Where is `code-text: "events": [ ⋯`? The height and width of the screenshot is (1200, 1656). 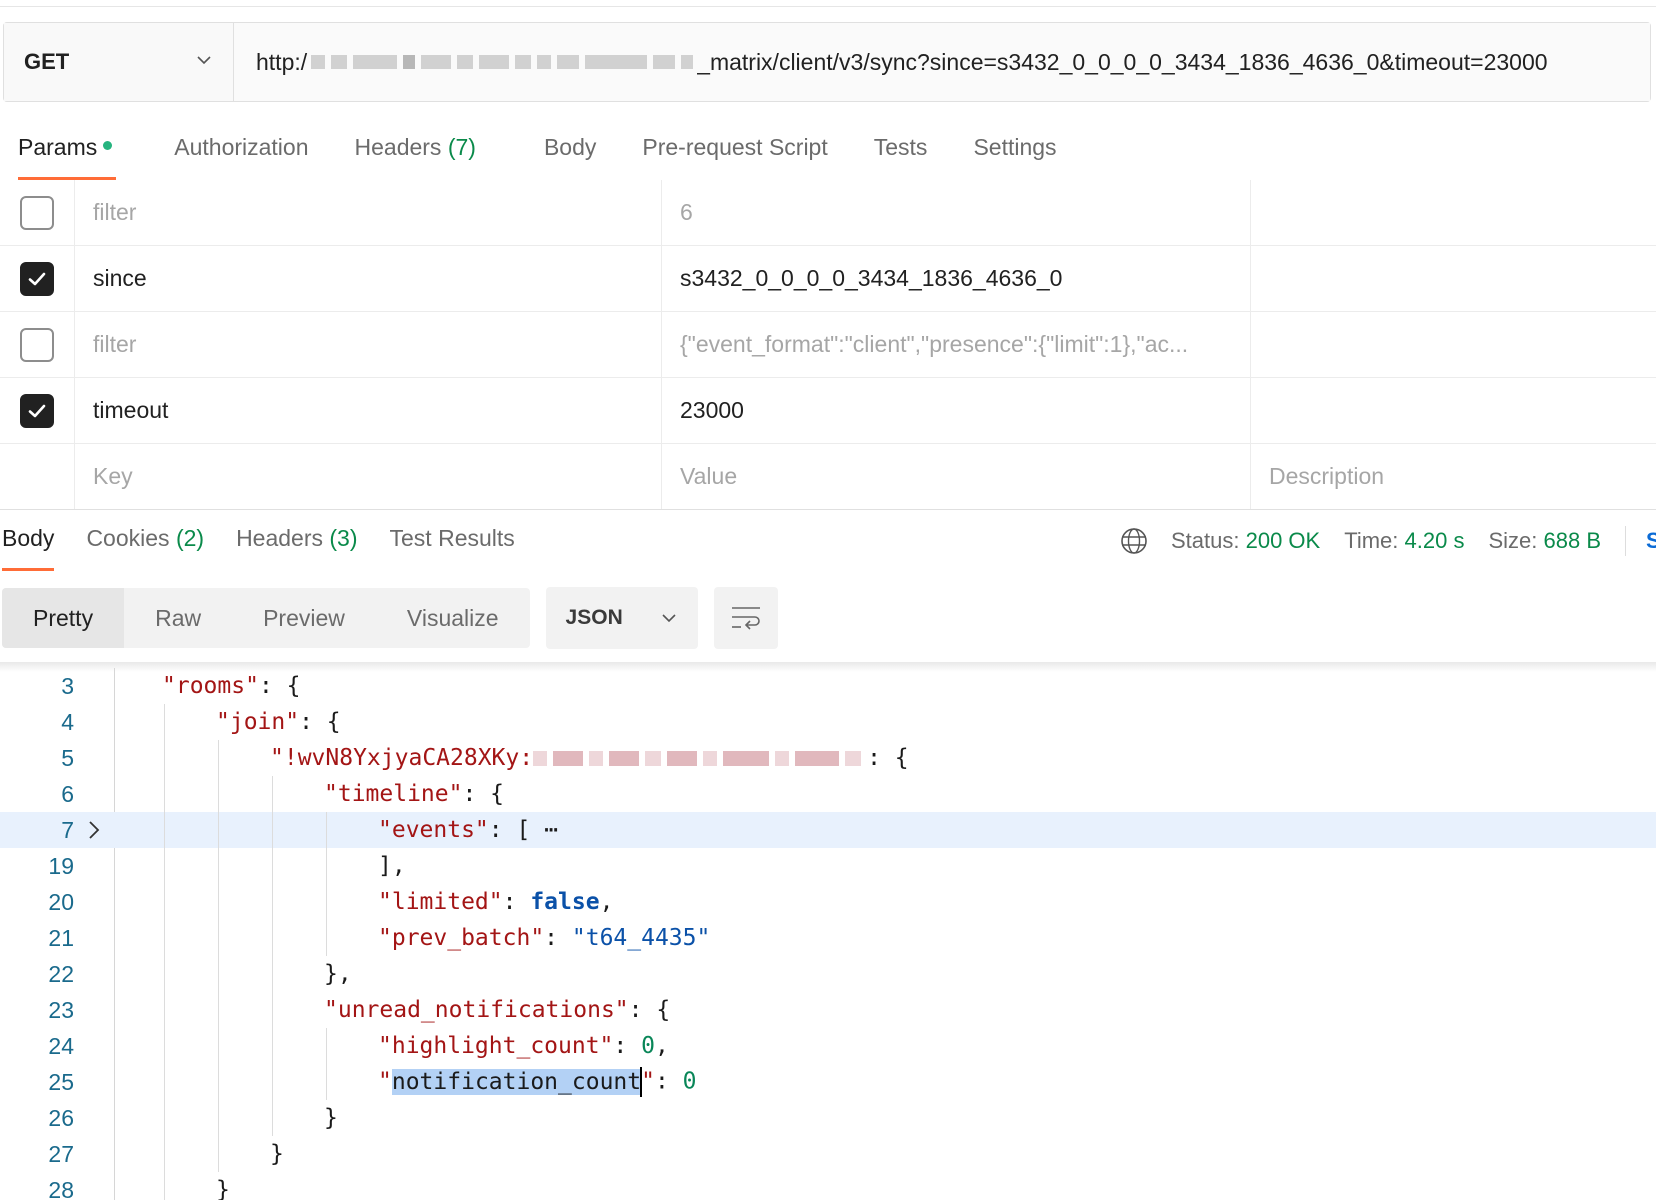 code-text: "events": [ ⋯ is located at coordinates (468, 830).